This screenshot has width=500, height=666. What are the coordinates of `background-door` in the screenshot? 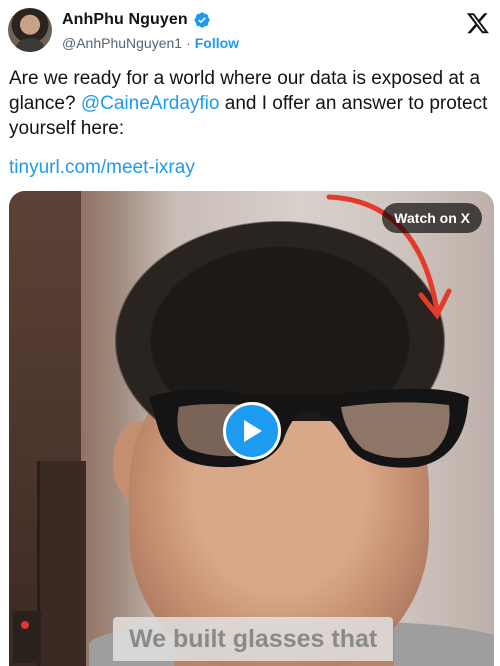 It's located at (61, 563).